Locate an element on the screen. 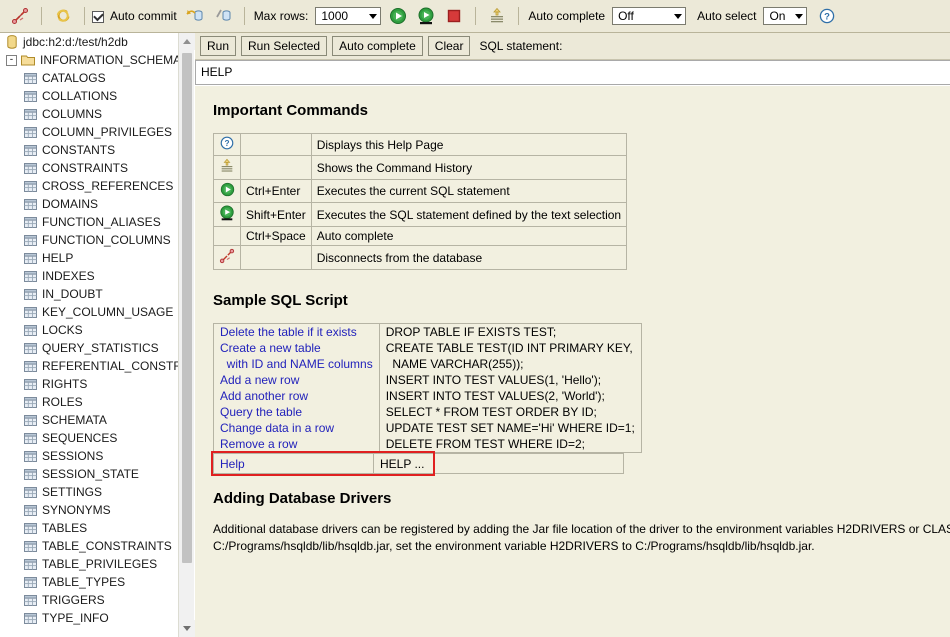  auto-complete-select: Off is located at coordinates (649, 16).